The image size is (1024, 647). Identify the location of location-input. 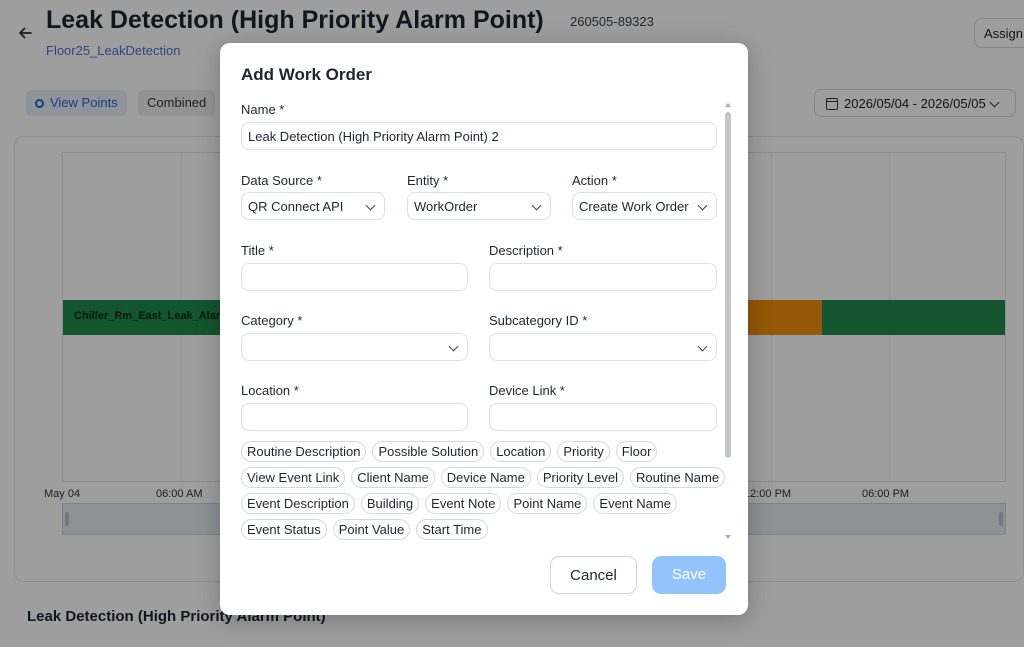
(354, 417).